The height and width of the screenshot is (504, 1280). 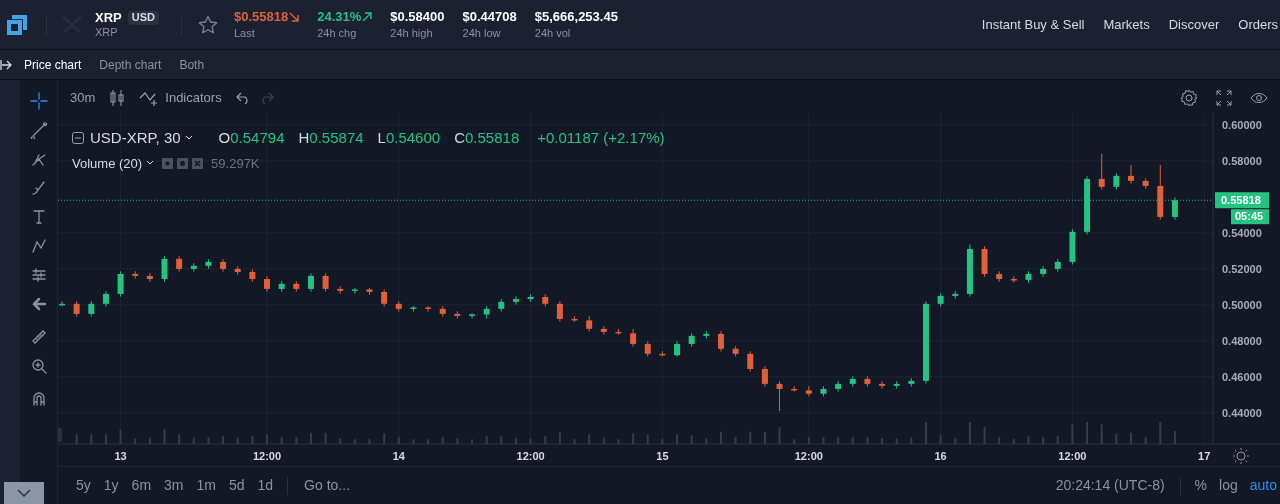 What do you see at coordinates (1201, 485) in the screenshot?
I see `scale-option: %` at bounding box center [1201, 485].